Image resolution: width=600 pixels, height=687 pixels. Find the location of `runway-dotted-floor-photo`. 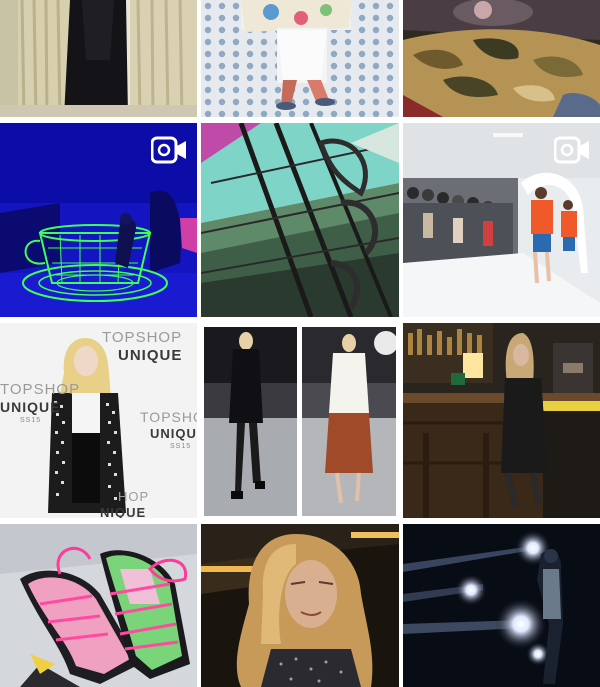

runway-dotted-floor-photo is located at coordinates (300, 58).